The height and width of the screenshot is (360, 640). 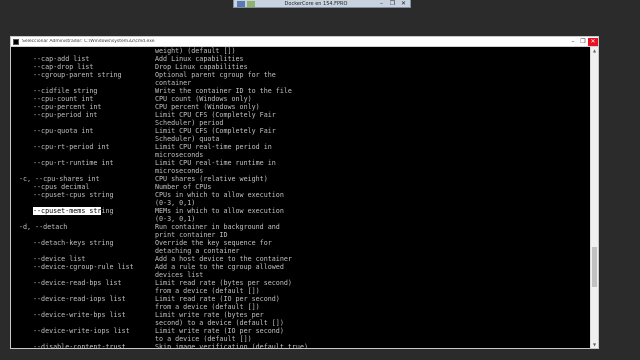 What do you see at coordinates (79, 345) in the screenshot?
I see `option-name: --disable-content-trust` at bounding box center [79, 345].